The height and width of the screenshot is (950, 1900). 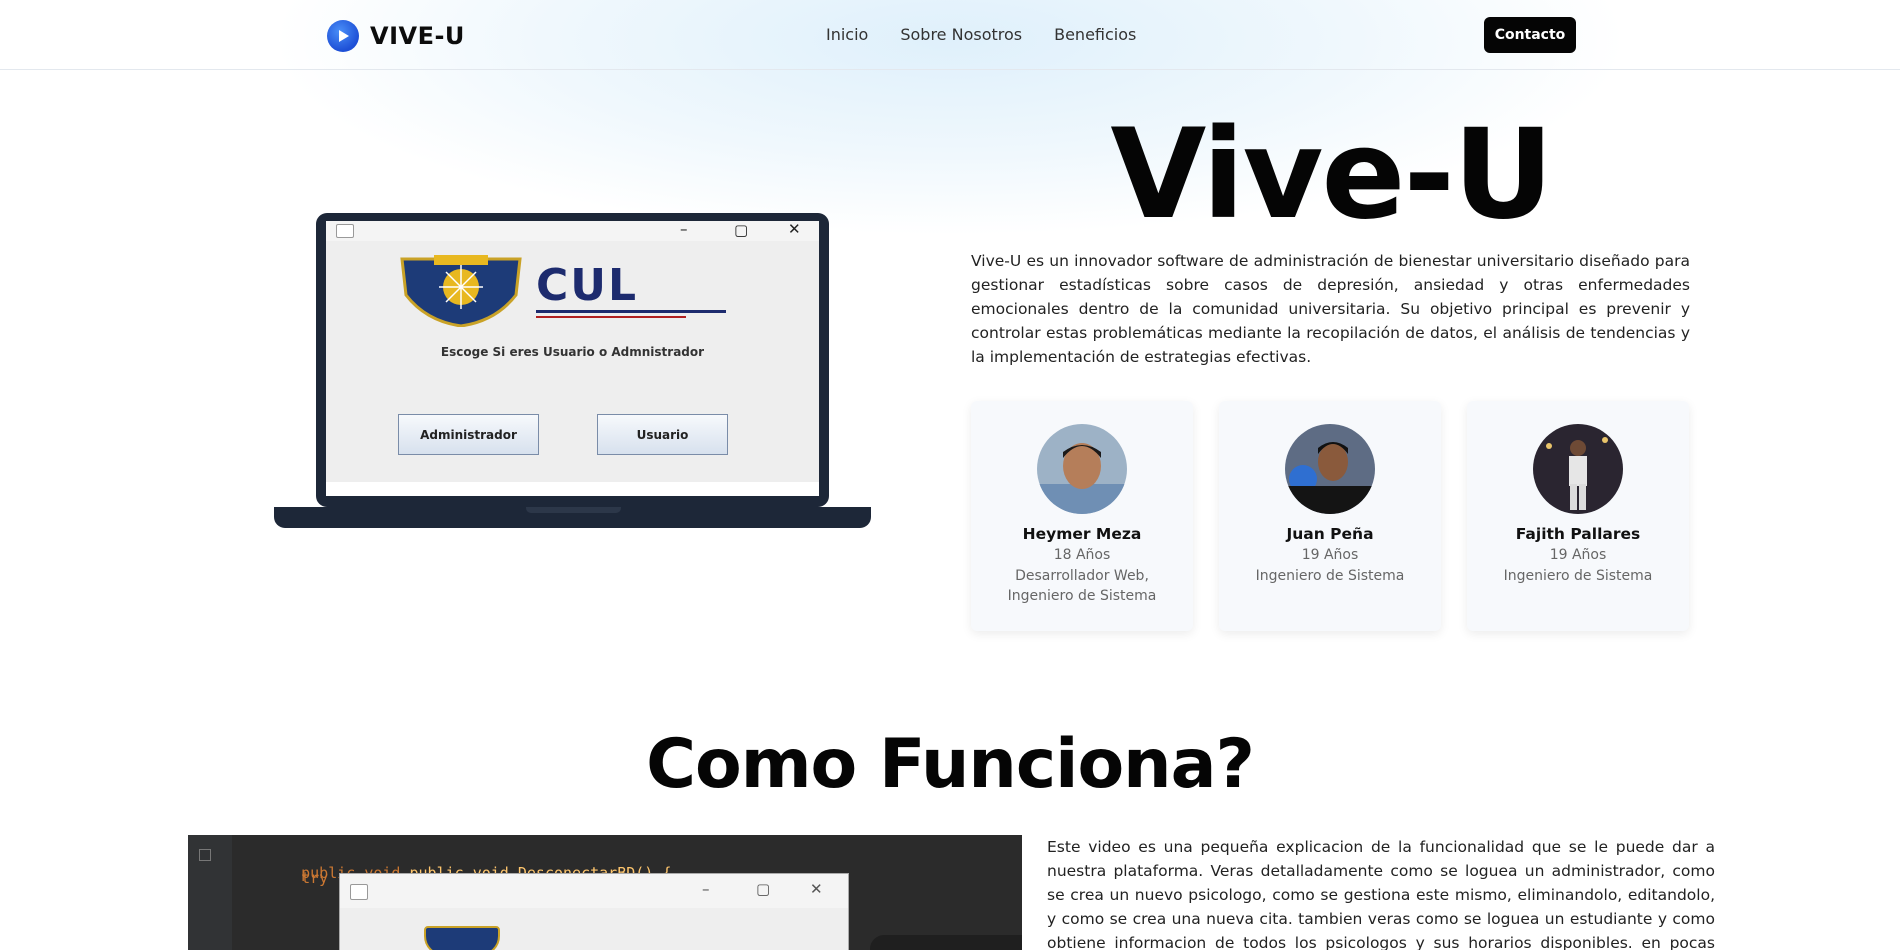 What do you see at coordinates (950, 764) in the screenshot?
I see `section-title: Como Funciona?` at bounding box center [950, 764].